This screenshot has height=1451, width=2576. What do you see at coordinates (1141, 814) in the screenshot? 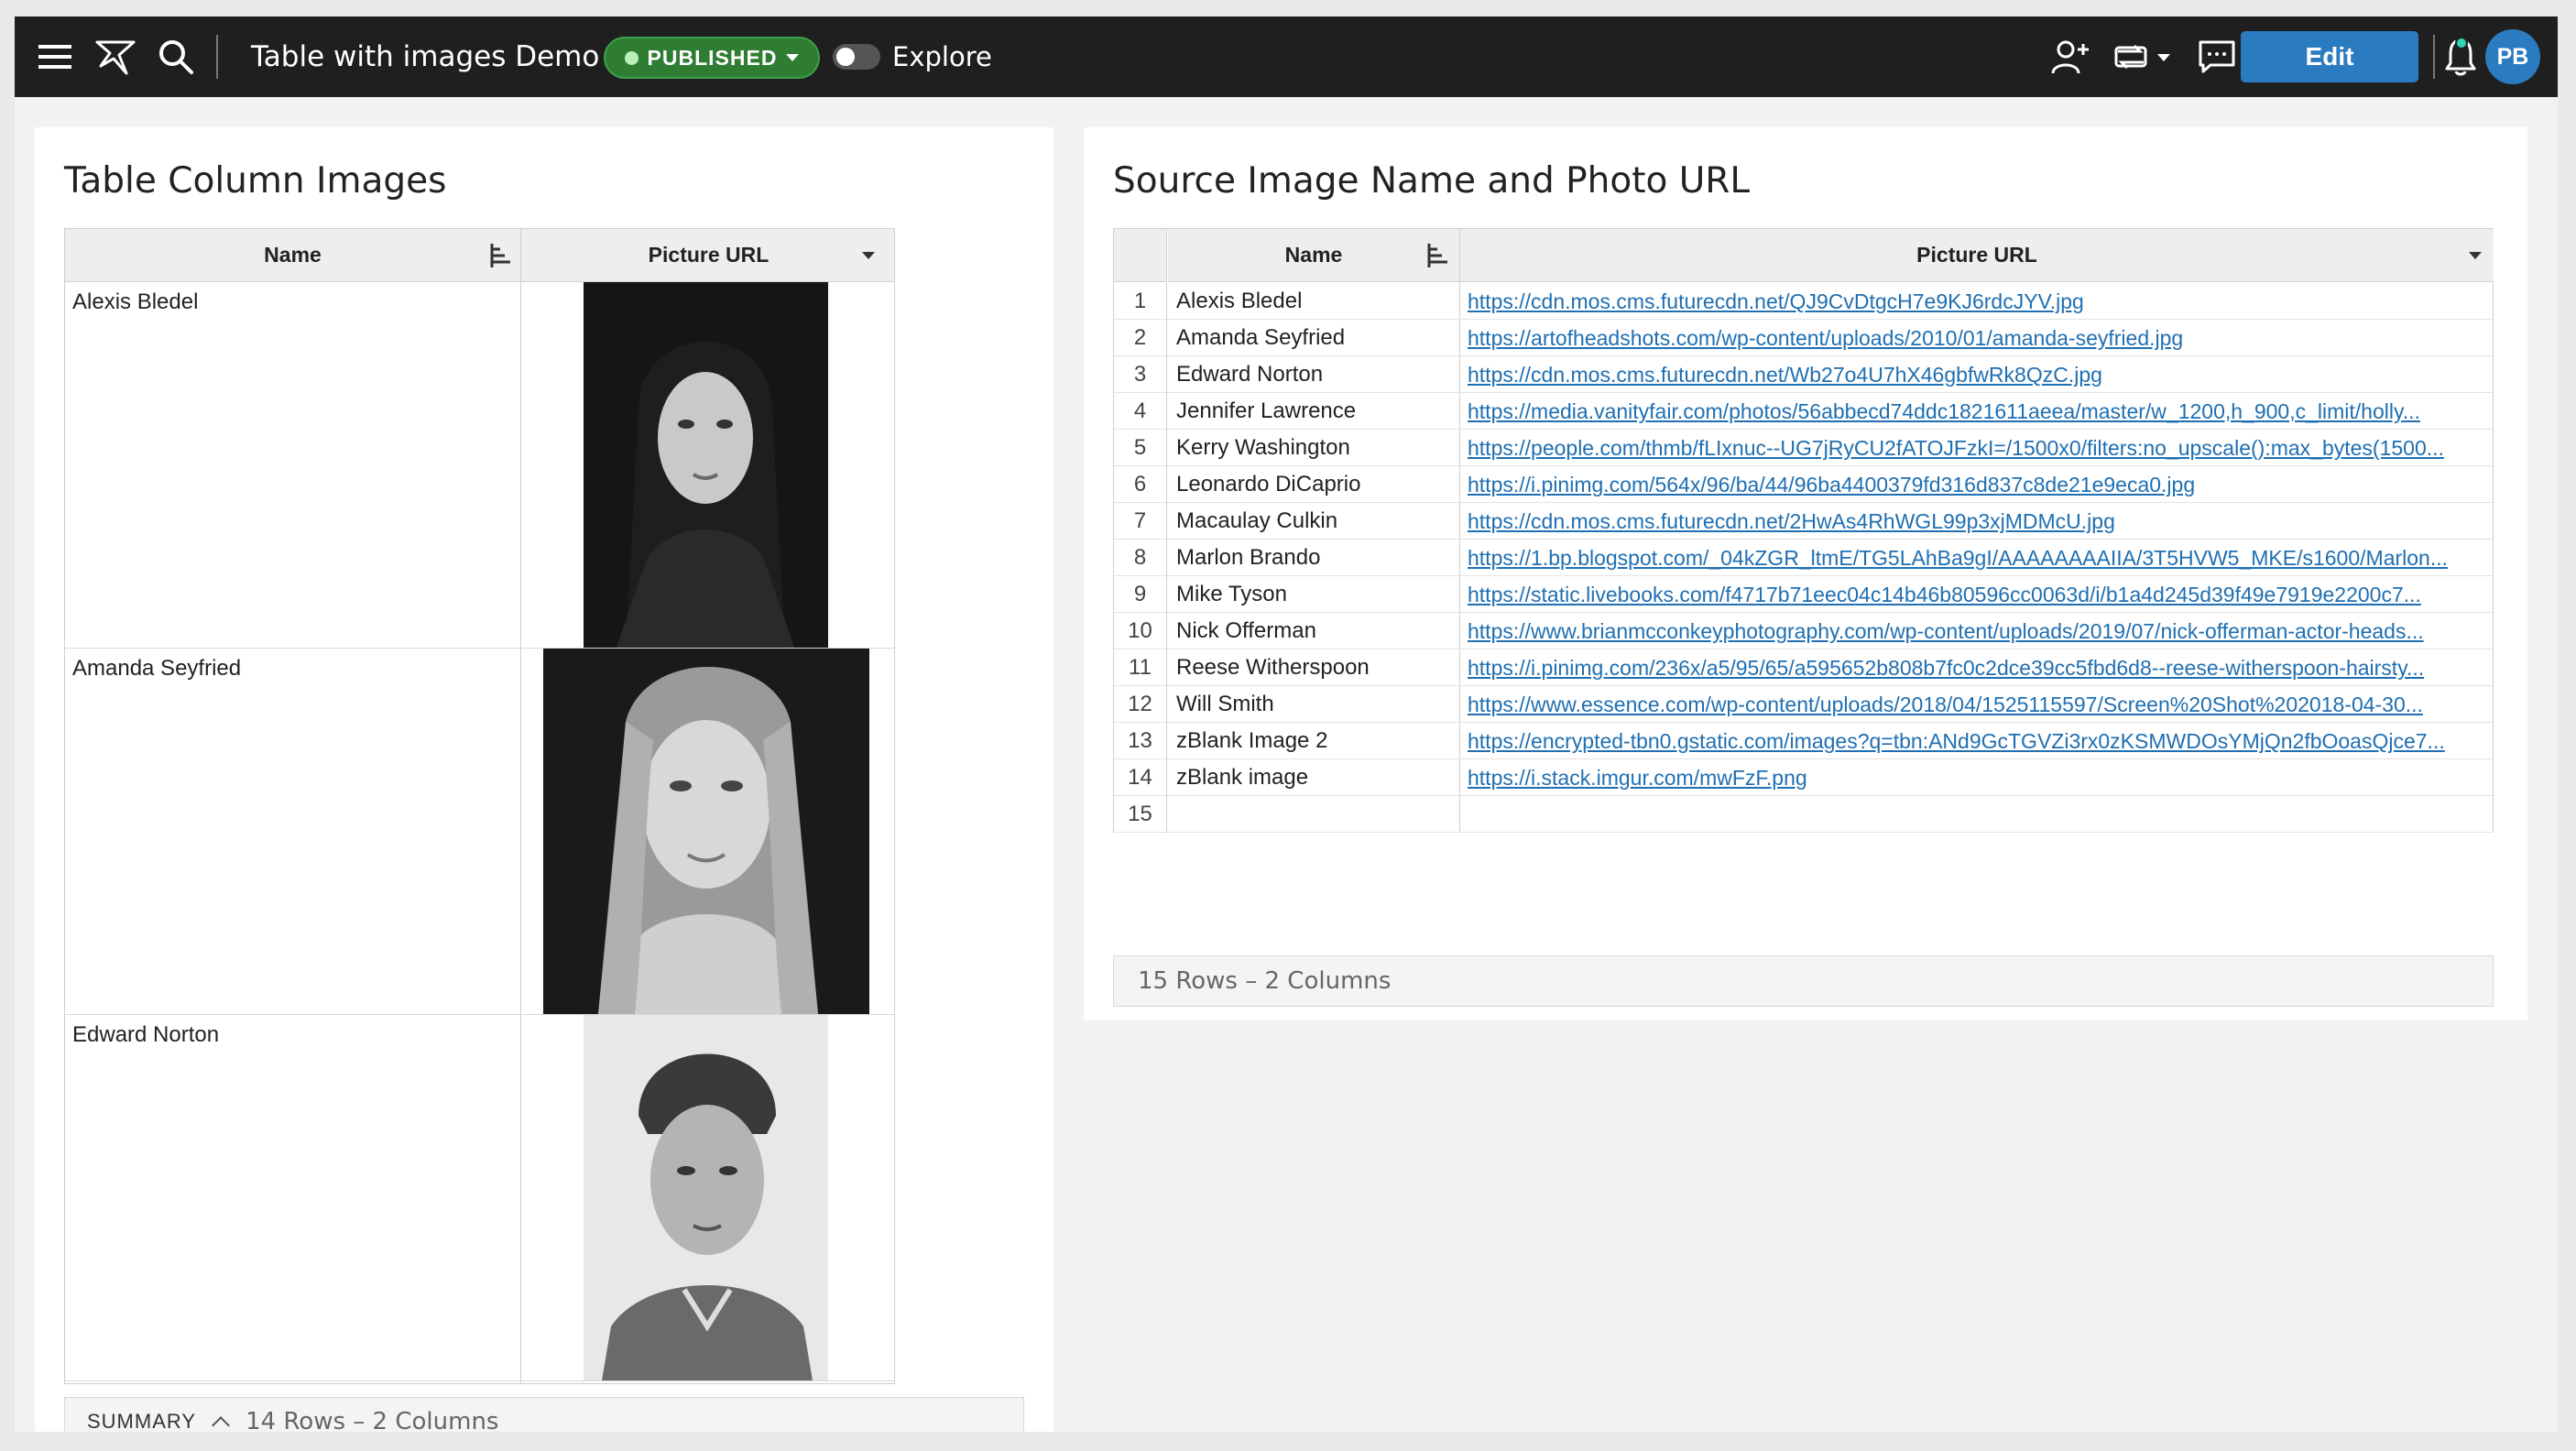
I see `row-number: 15` at bounding box center [1141, 814].